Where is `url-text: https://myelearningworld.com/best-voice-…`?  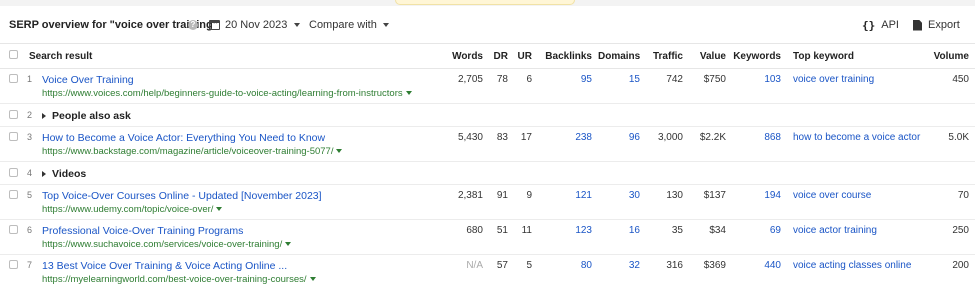 url-text: https://myelearningworld.com/best-voice-… is located at coordinates (174, 279).